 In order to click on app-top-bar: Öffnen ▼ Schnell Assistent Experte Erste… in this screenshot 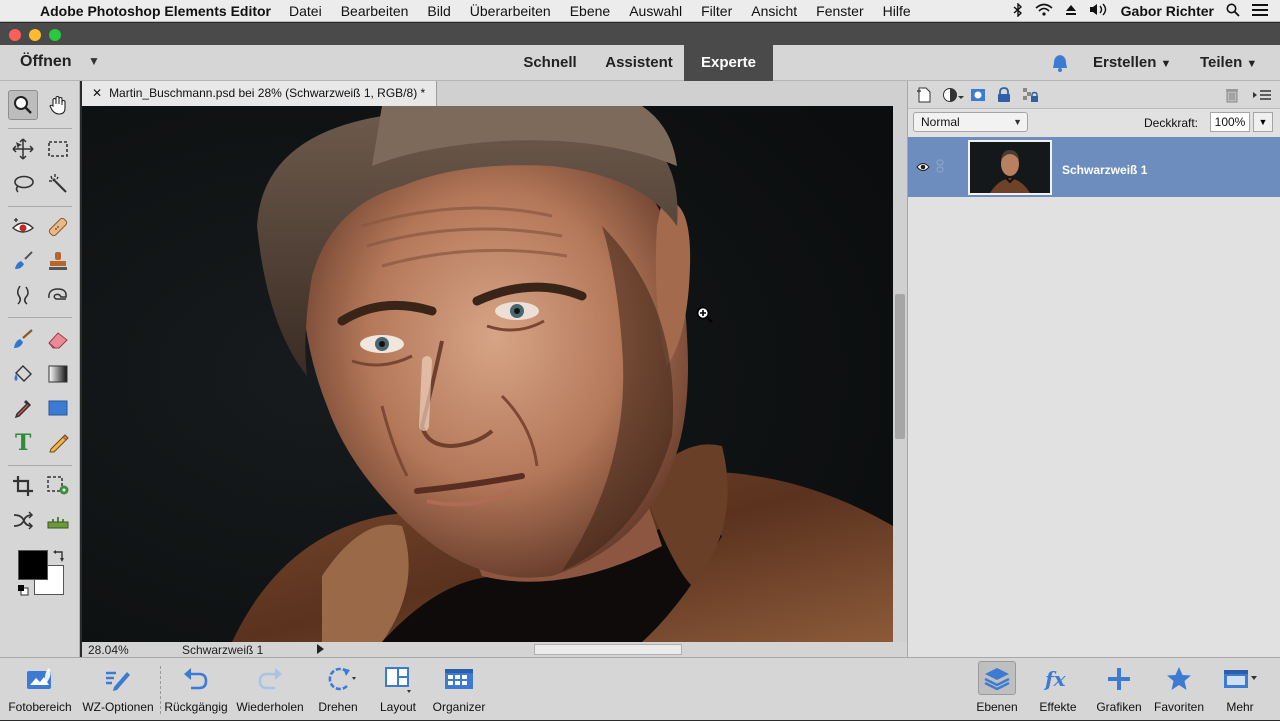, I will do `click(640, 63)`.